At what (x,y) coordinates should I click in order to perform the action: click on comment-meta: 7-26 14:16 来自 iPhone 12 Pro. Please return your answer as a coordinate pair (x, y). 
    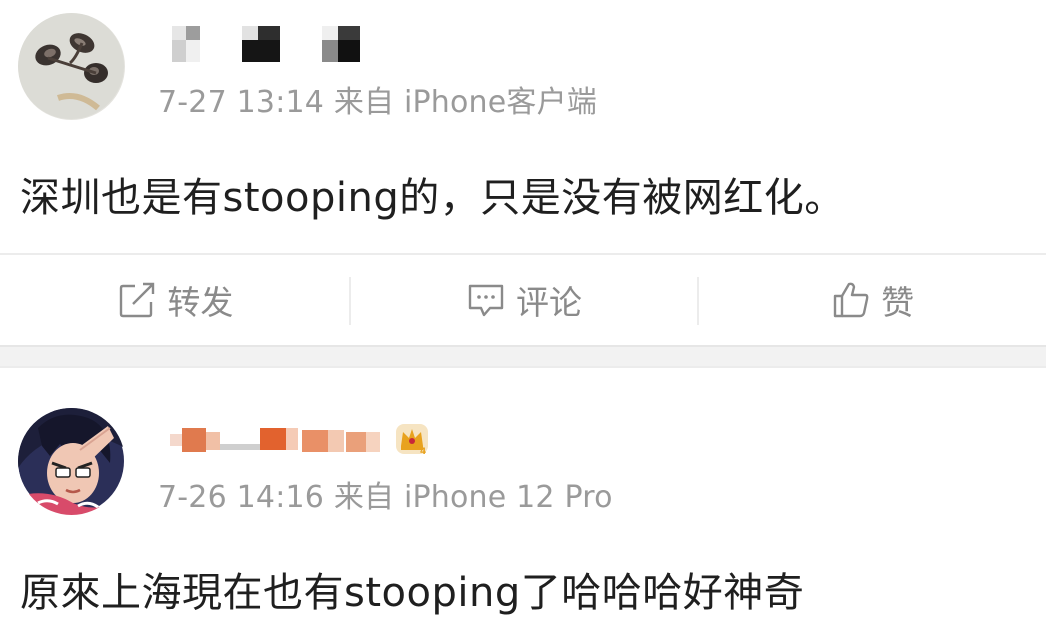
    Looking at the image, I should click on (385, 497).